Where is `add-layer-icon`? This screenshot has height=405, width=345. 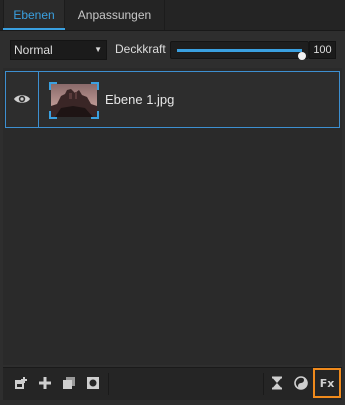 add-layer-icon is located at coordinates (45, 383).